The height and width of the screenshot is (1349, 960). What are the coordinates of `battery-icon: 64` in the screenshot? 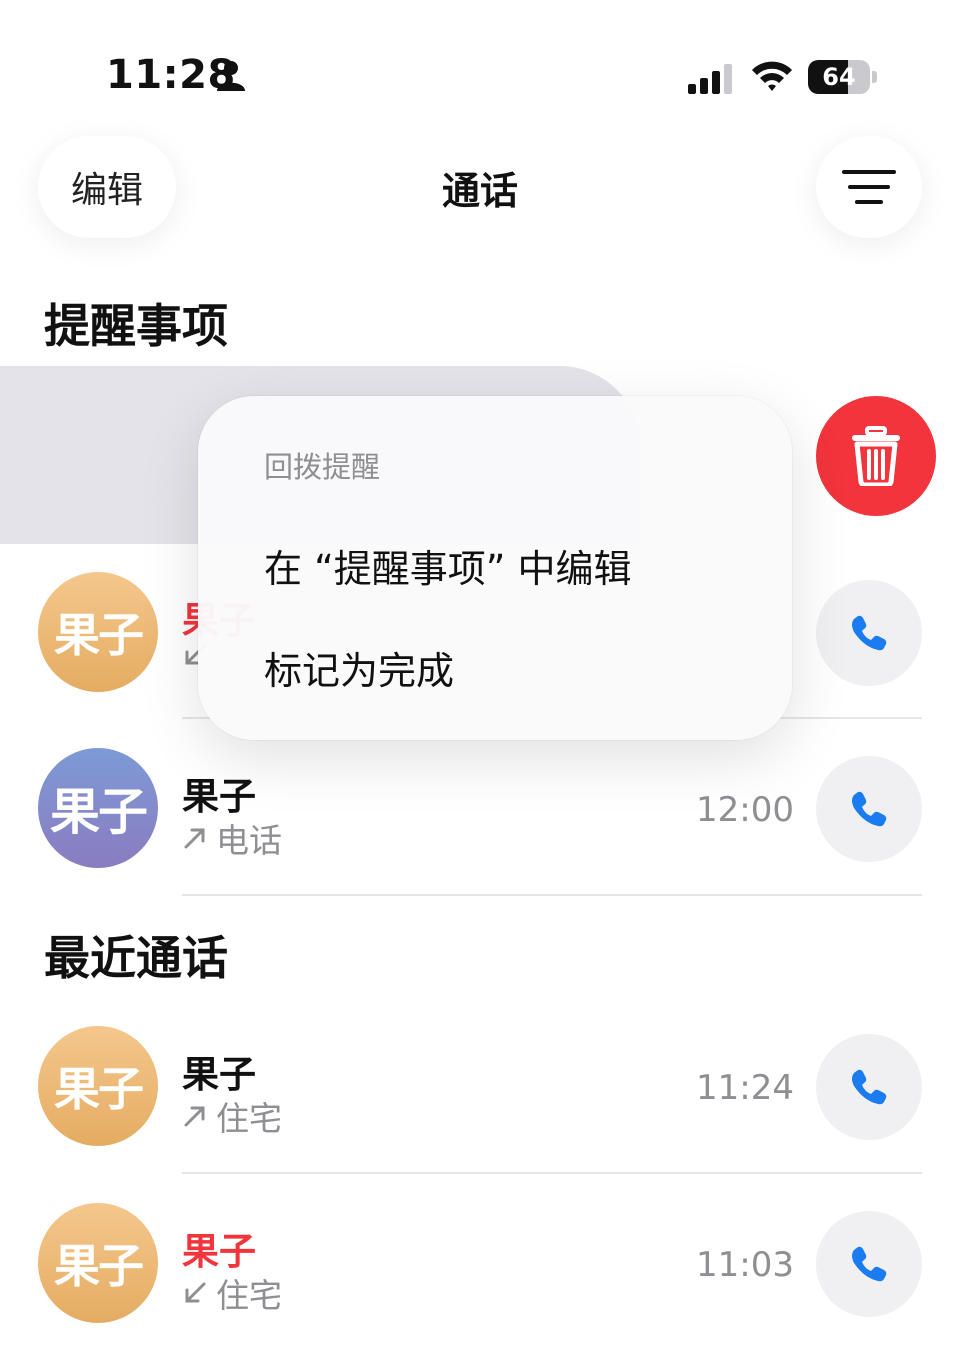 It's located at (843, 77).